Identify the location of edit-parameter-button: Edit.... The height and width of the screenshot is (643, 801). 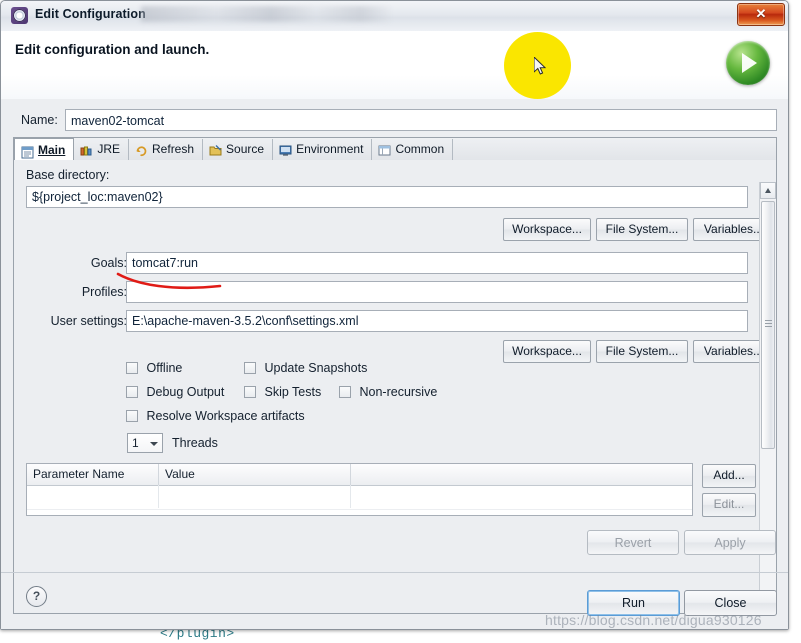
(729, 505).